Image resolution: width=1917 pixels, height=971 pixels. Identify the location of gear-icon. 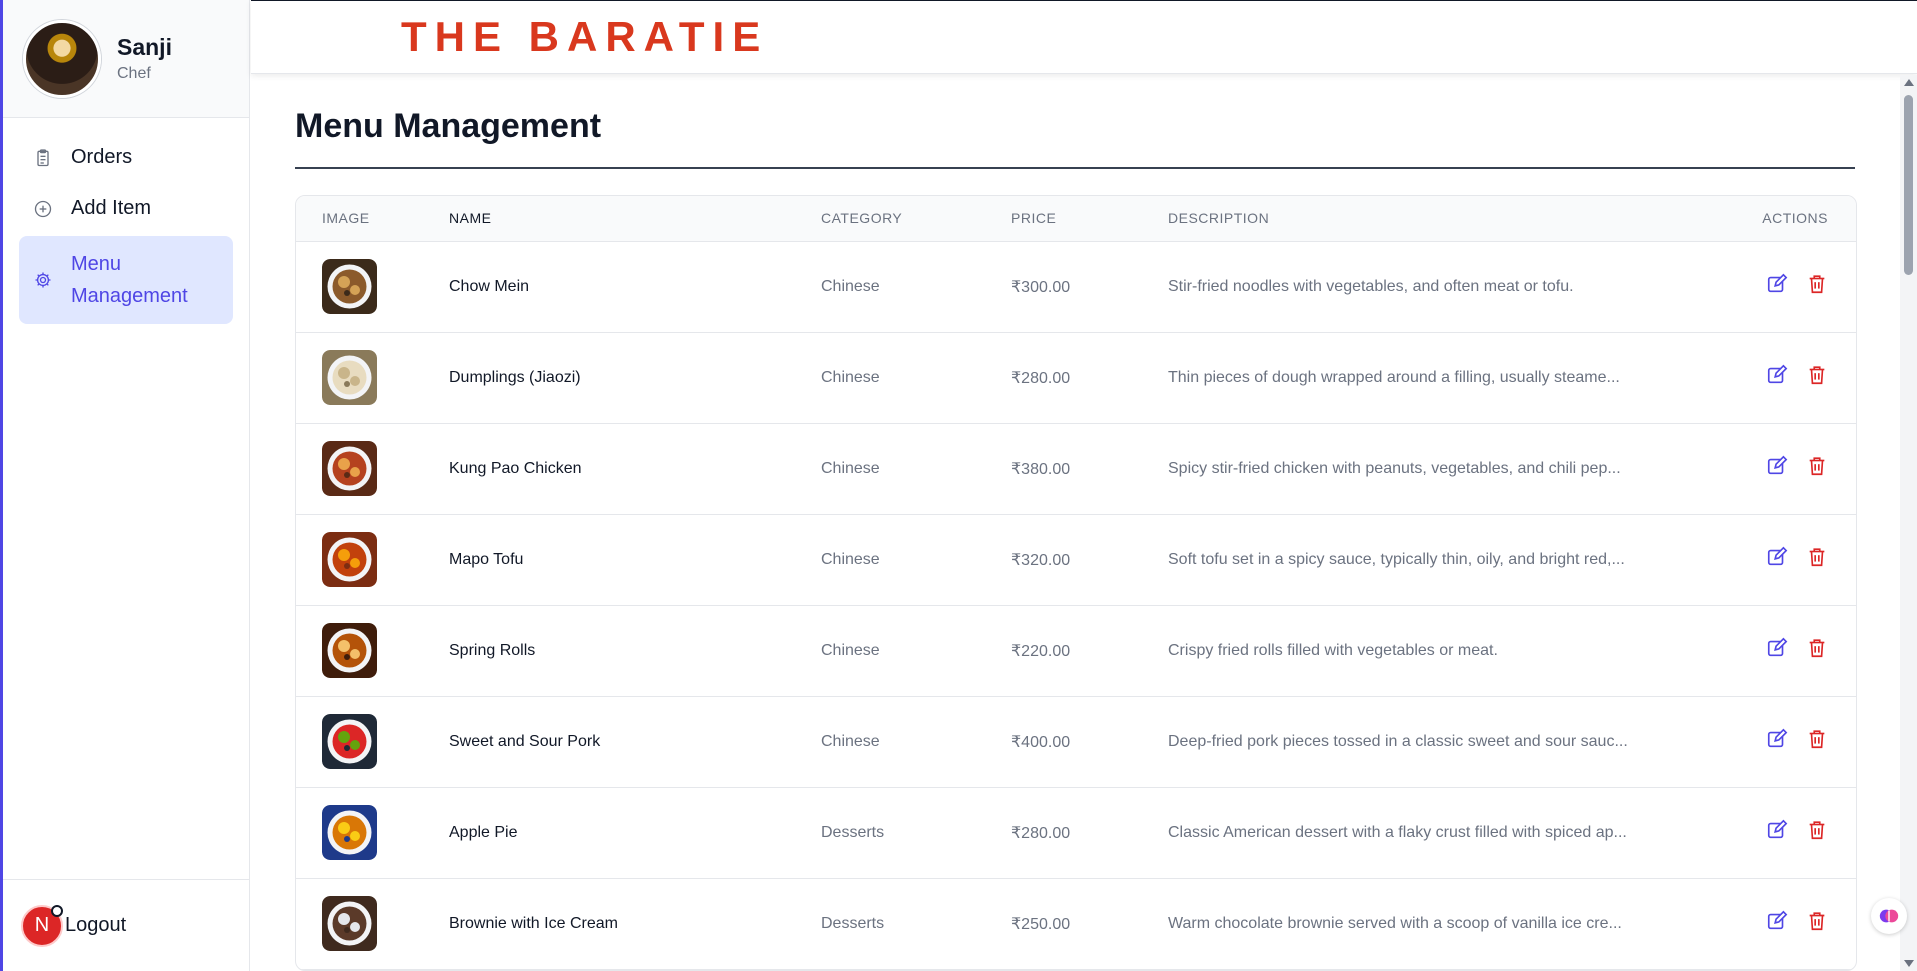
(43, 280).